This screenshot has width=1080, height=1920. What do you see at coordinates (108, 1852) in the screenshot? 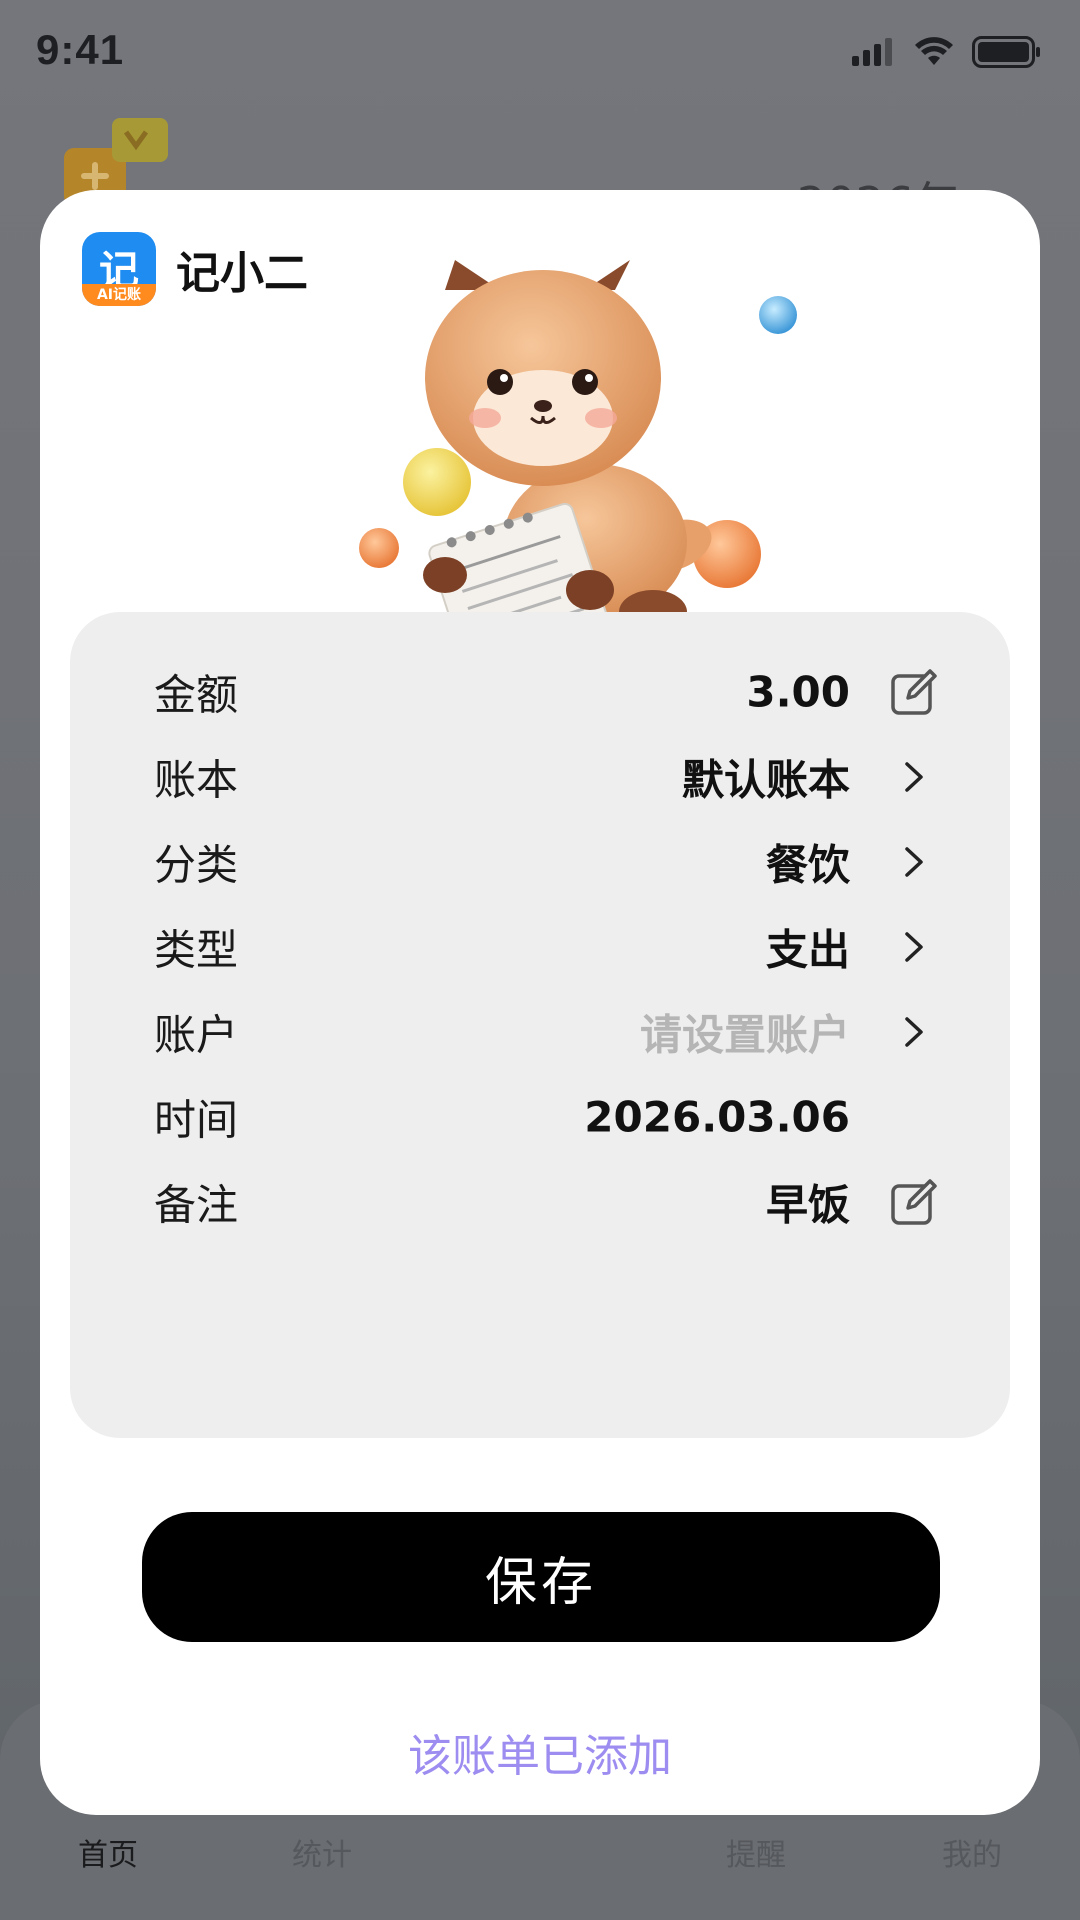
I see `tab-home: 首页` at bounding box center [108, 1852].